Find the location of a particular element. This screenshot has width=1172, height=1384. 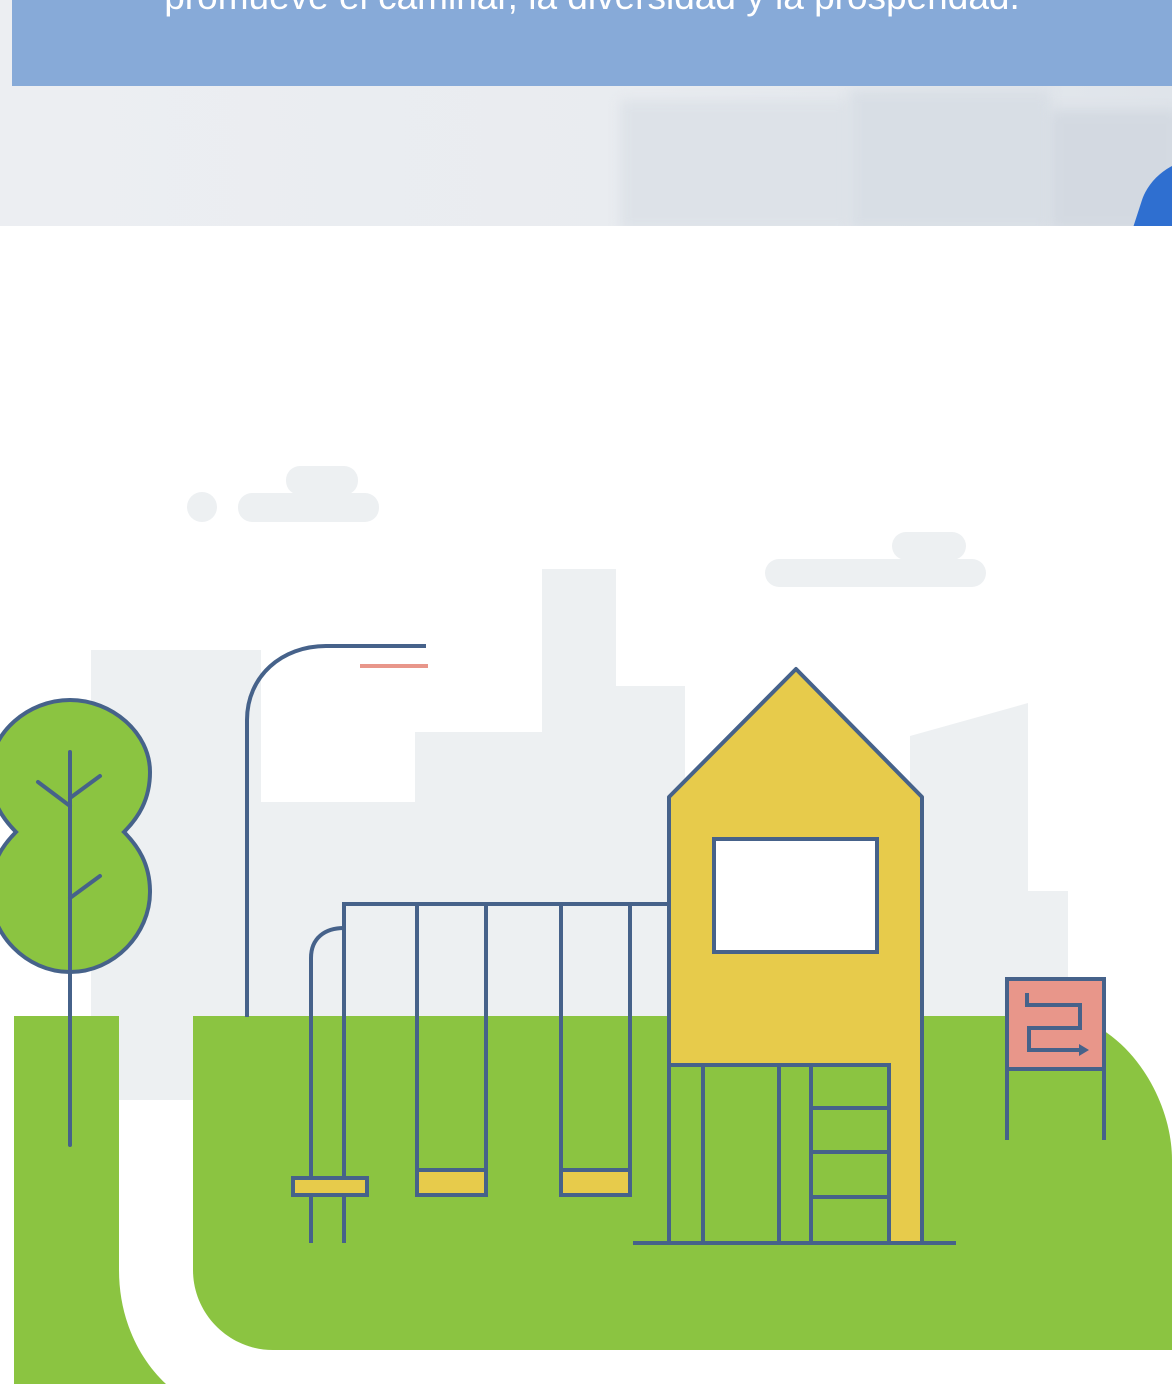

cloud-right-top is located at coordinates (929, 546).